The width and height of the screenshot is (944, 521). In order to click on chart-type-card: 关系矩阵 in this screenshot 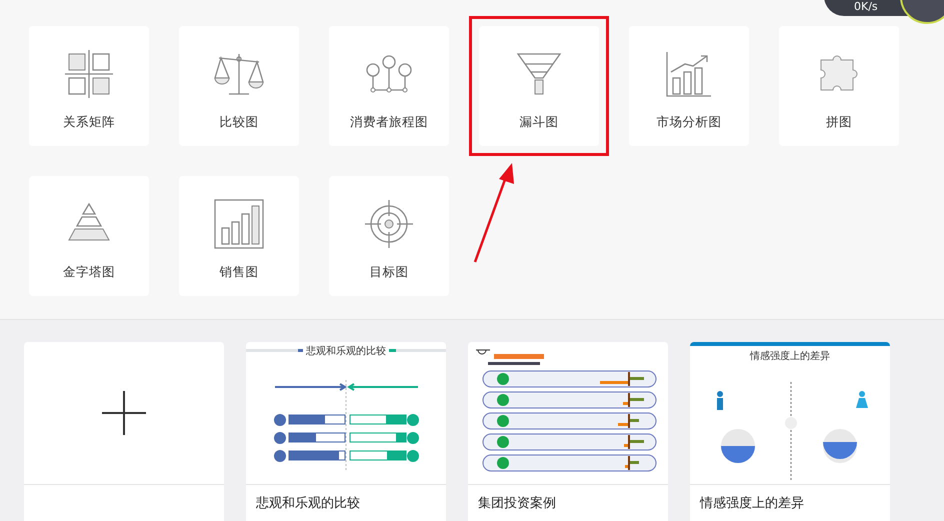, I will do `click(89, 86)`.